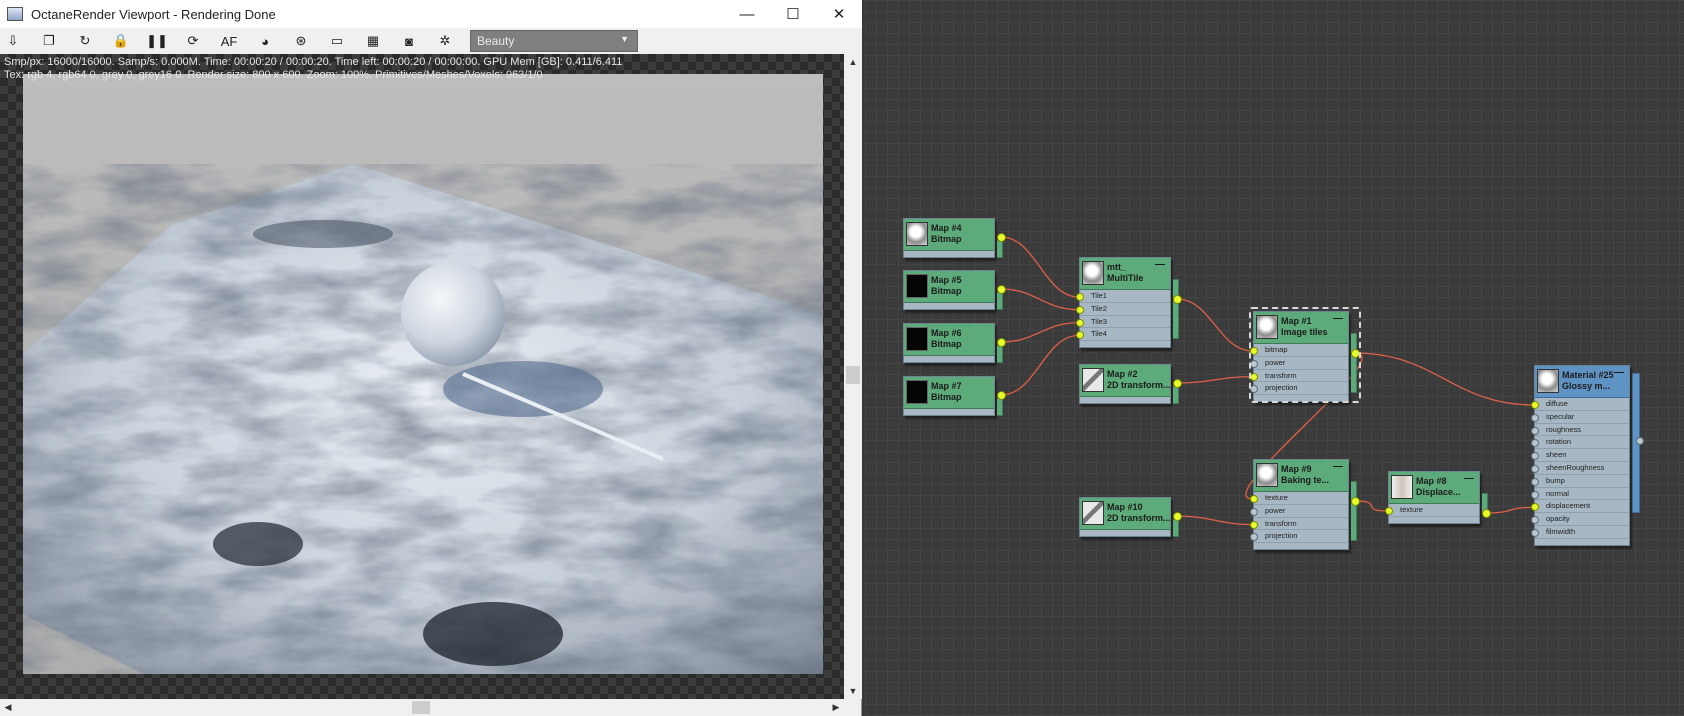 Image resolution: width=1684 pixels, height=716 pixels. I want to click on node-mtt: mtt_ MultiTile — Tile1 Tile2 Tile3 Tile4, so click(1123, 303).